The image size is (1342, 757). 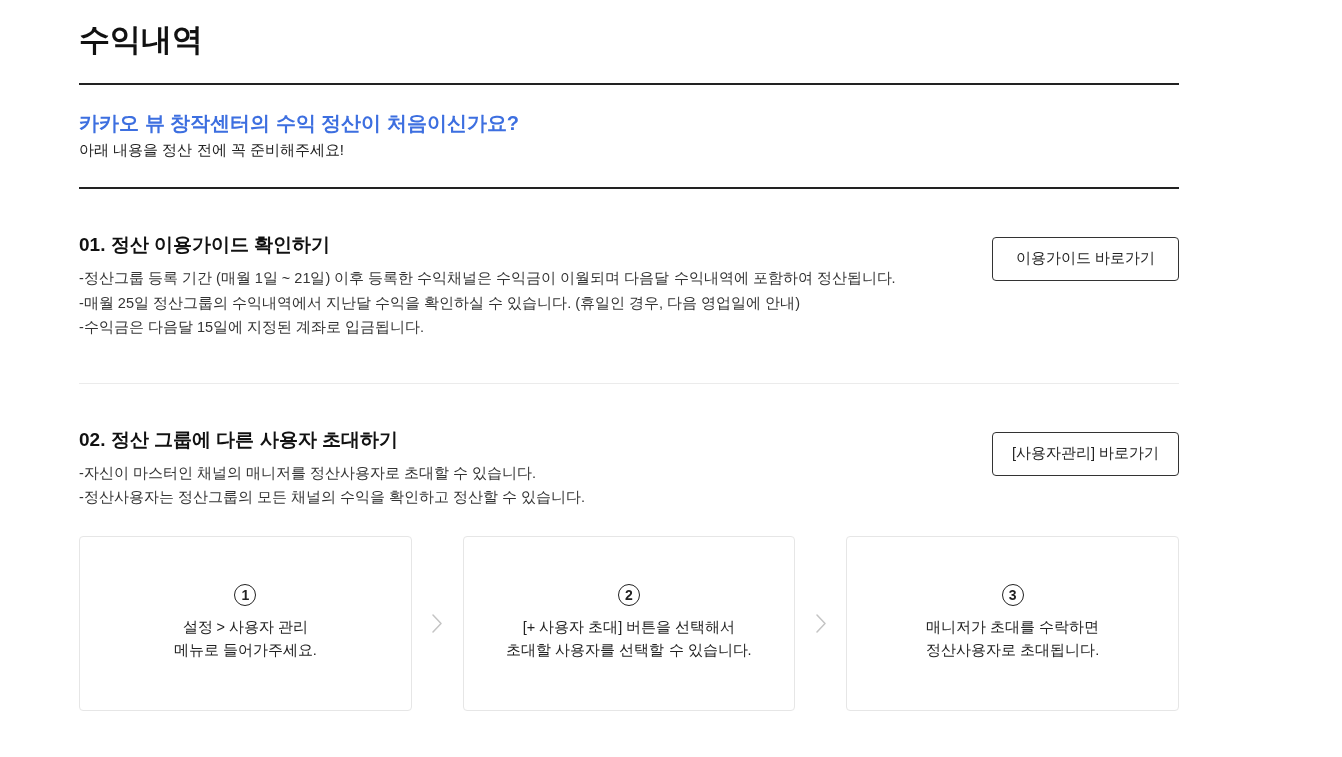 I want to click on step-description: [+ 사용자 초대] 버튼을 선택해서 초대할 사용자를 선택할 수 있습니다., so click(x=629, y=639).